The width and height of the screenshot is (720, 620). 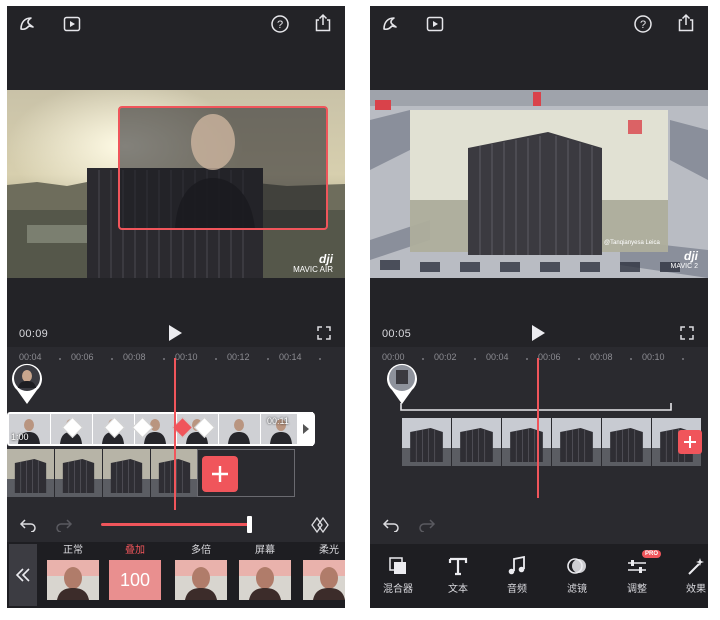 I want to click on tool-label-text: 文本, so click(x=458, y=589).